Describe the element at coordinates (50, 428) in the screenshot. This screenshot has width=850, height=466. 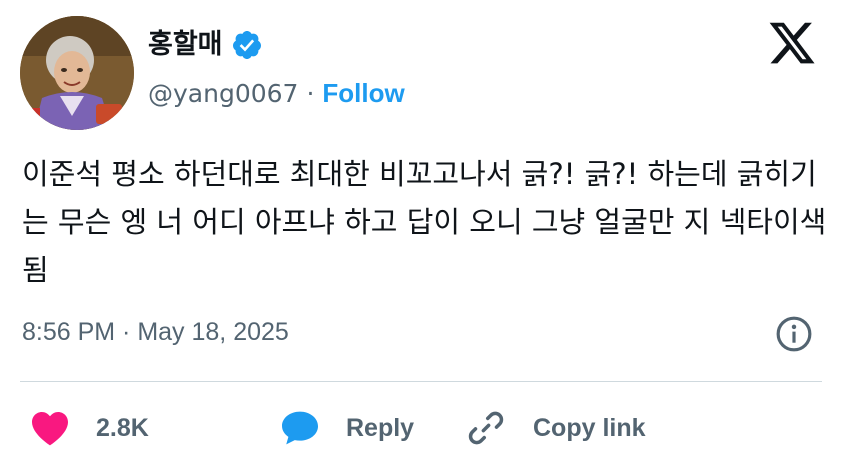
I see `heart-icon` at that location.